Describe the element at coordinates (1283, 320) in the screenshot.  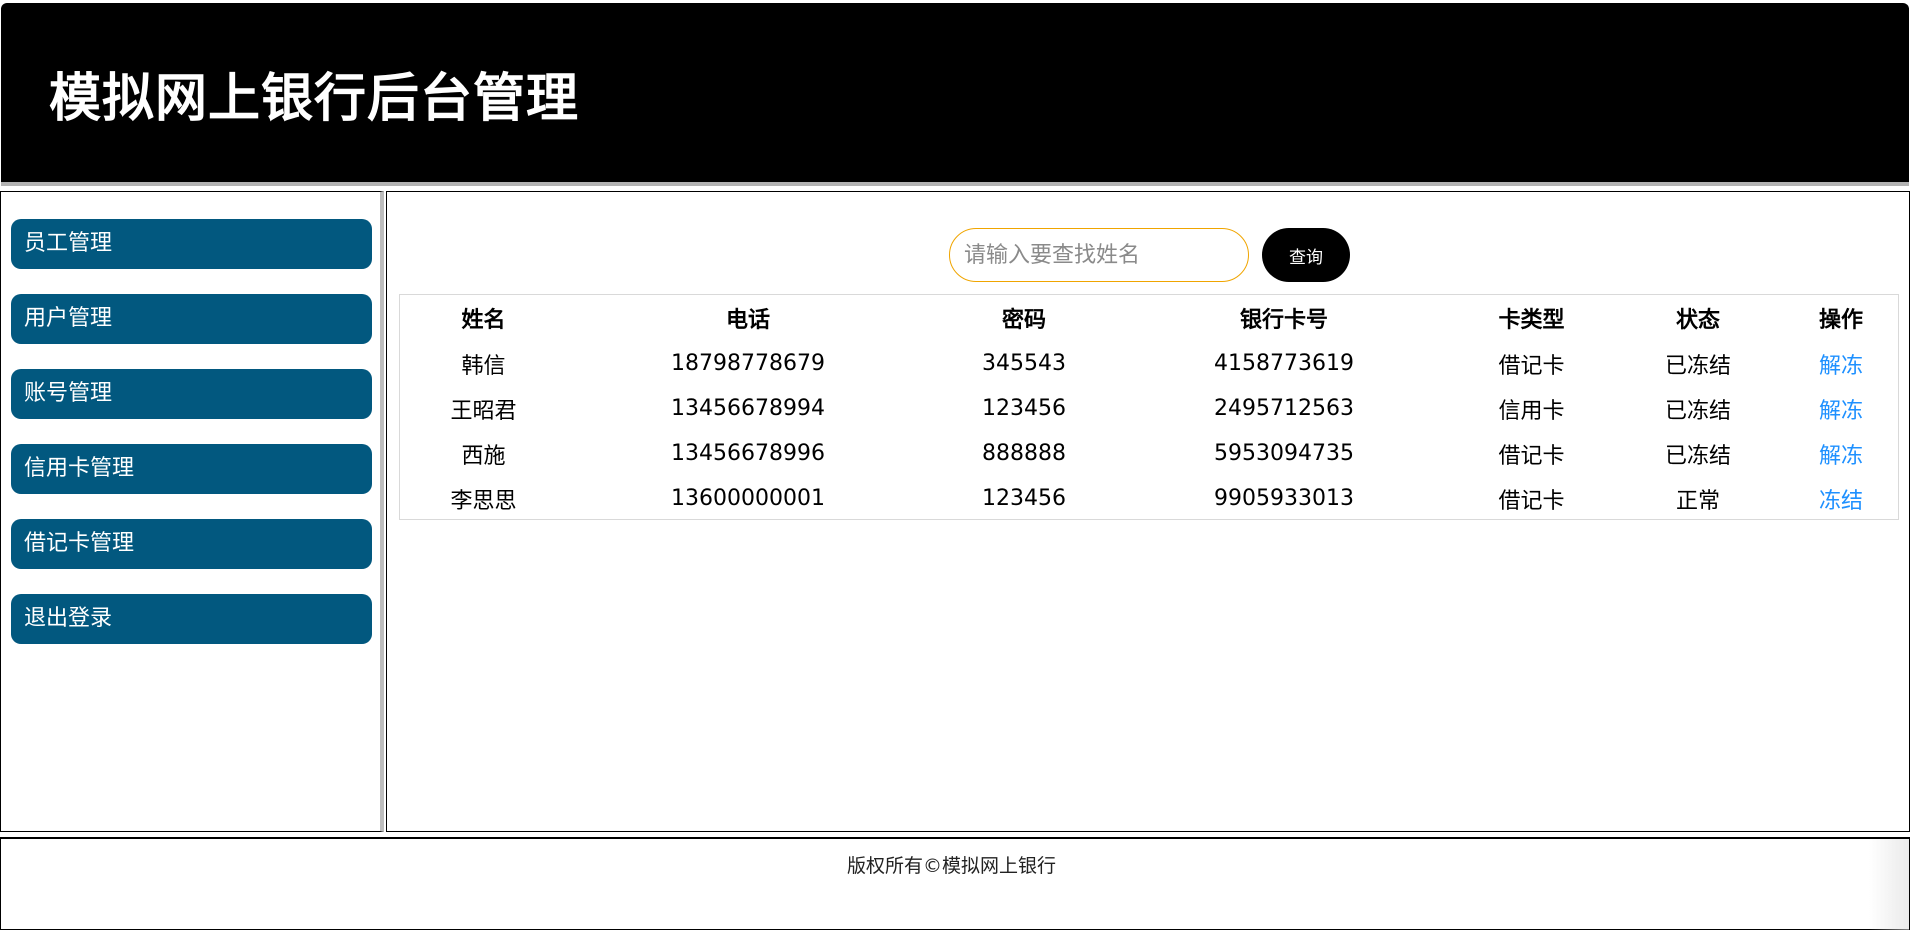
I see `column-header-card-number: 银行卡号` at that location.